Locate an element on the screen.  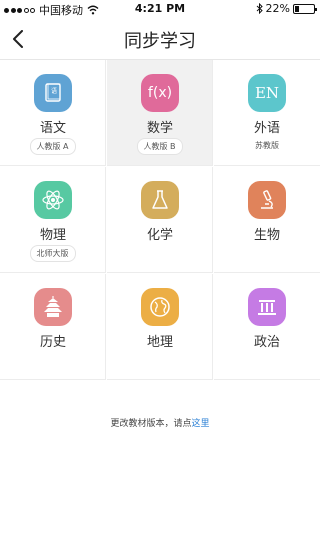
book-icon: 语 is located at coordinates (53, 93).